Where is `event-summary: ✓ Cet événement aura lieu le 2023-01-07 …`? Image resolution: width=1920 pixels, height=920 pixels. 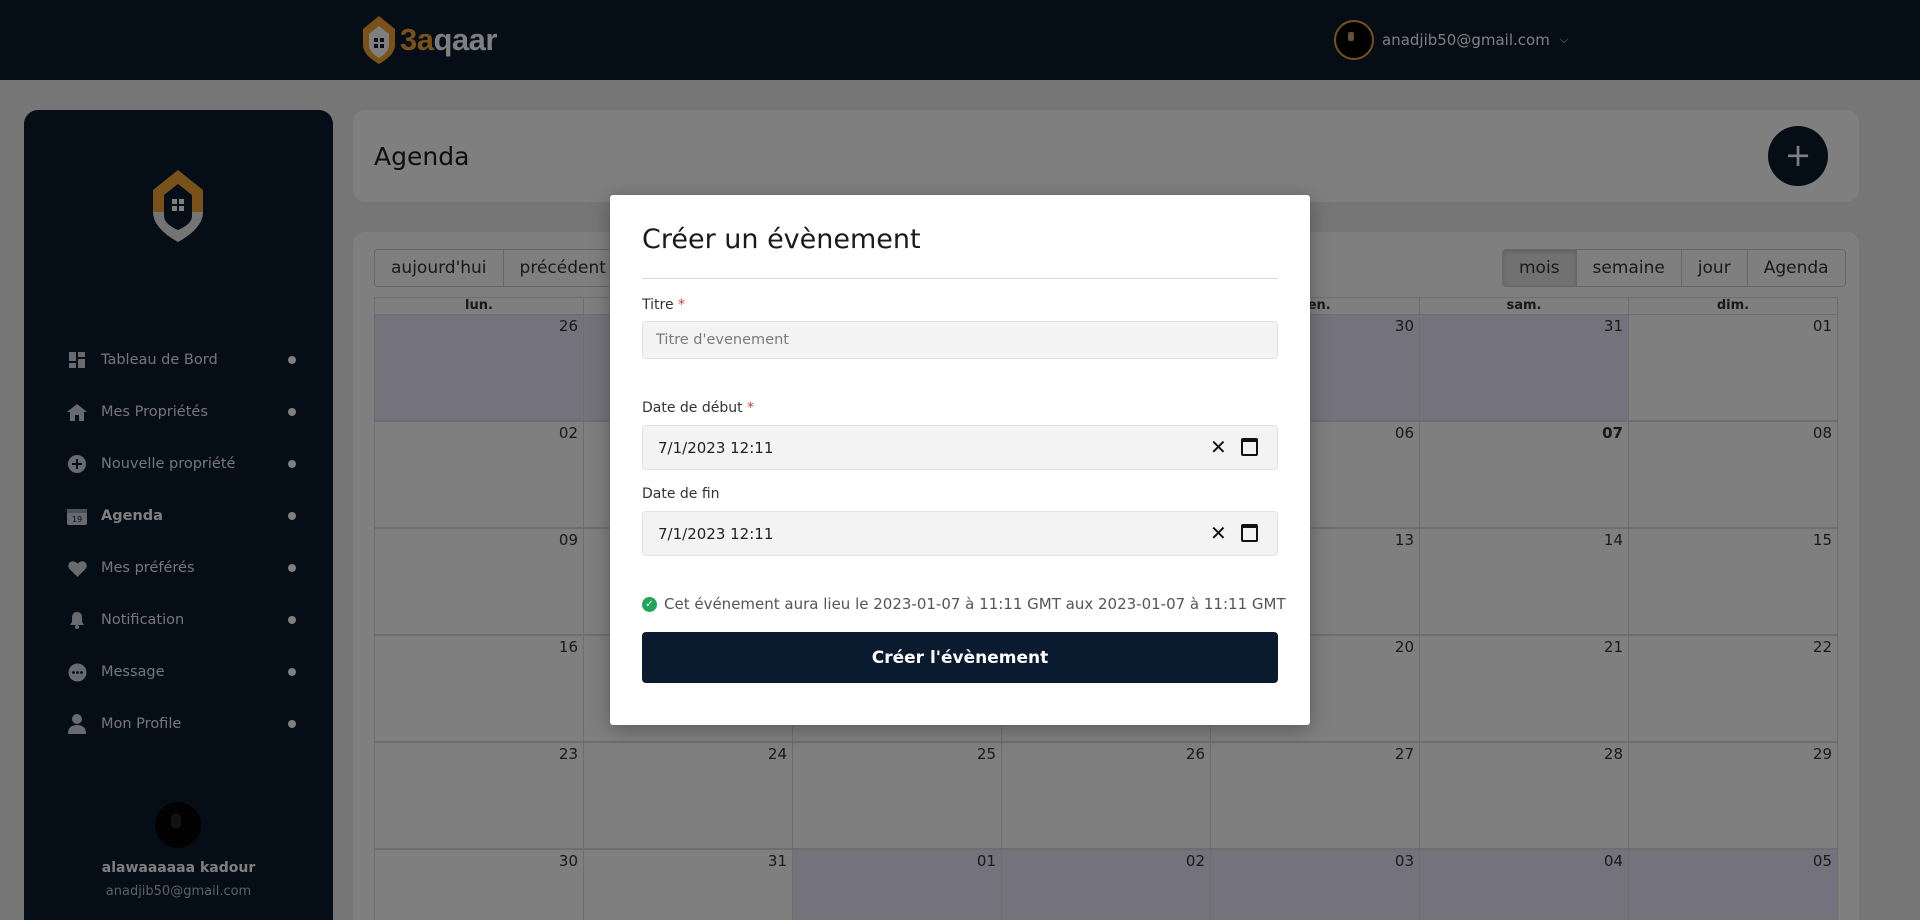
event-summary: ✓ Cet événement aura lieu le 2023-01-07 … is located at coordinates (964, 604).